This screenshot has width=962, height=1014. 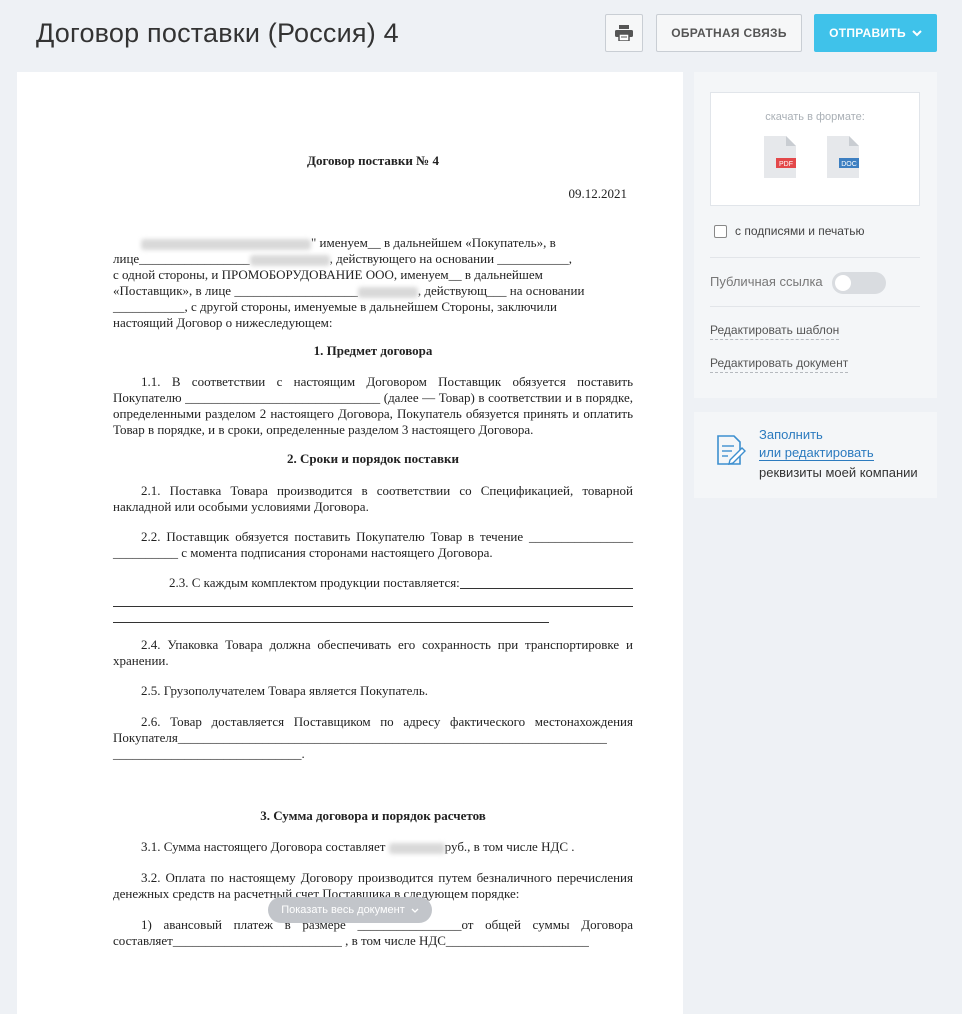 I want to click on edit-company-link: или редактировать, so click(x=816, y=453).